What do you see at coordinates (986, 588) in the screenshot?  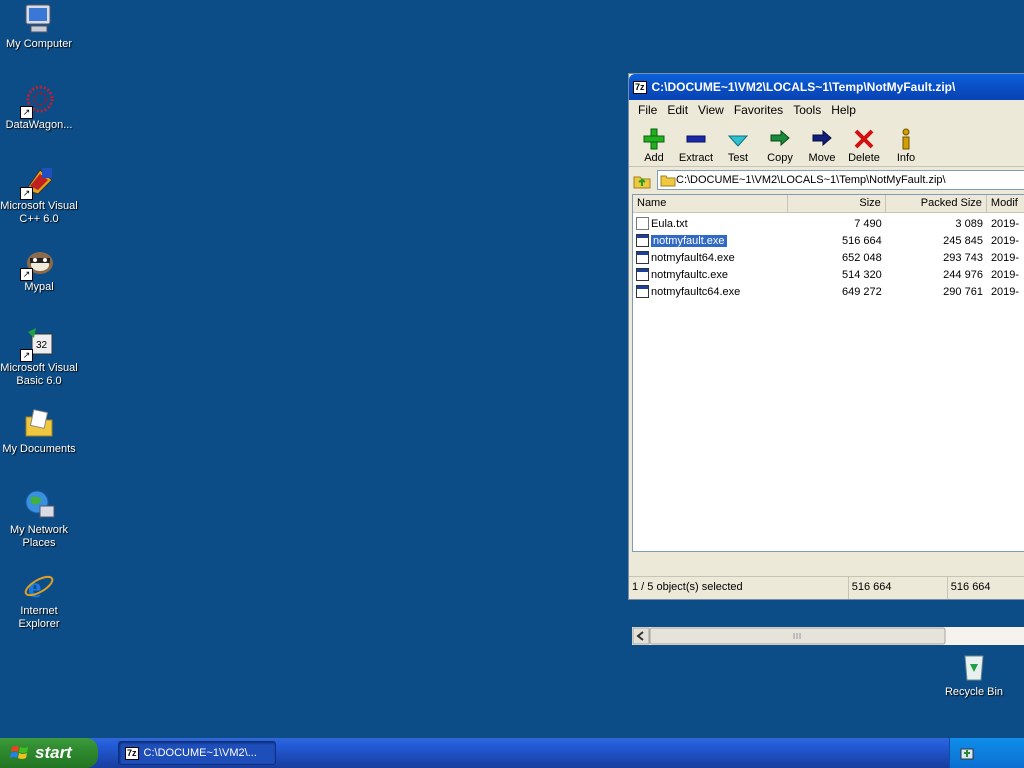 I see `status-packed: 516 664` at bounding box center [986, 588].